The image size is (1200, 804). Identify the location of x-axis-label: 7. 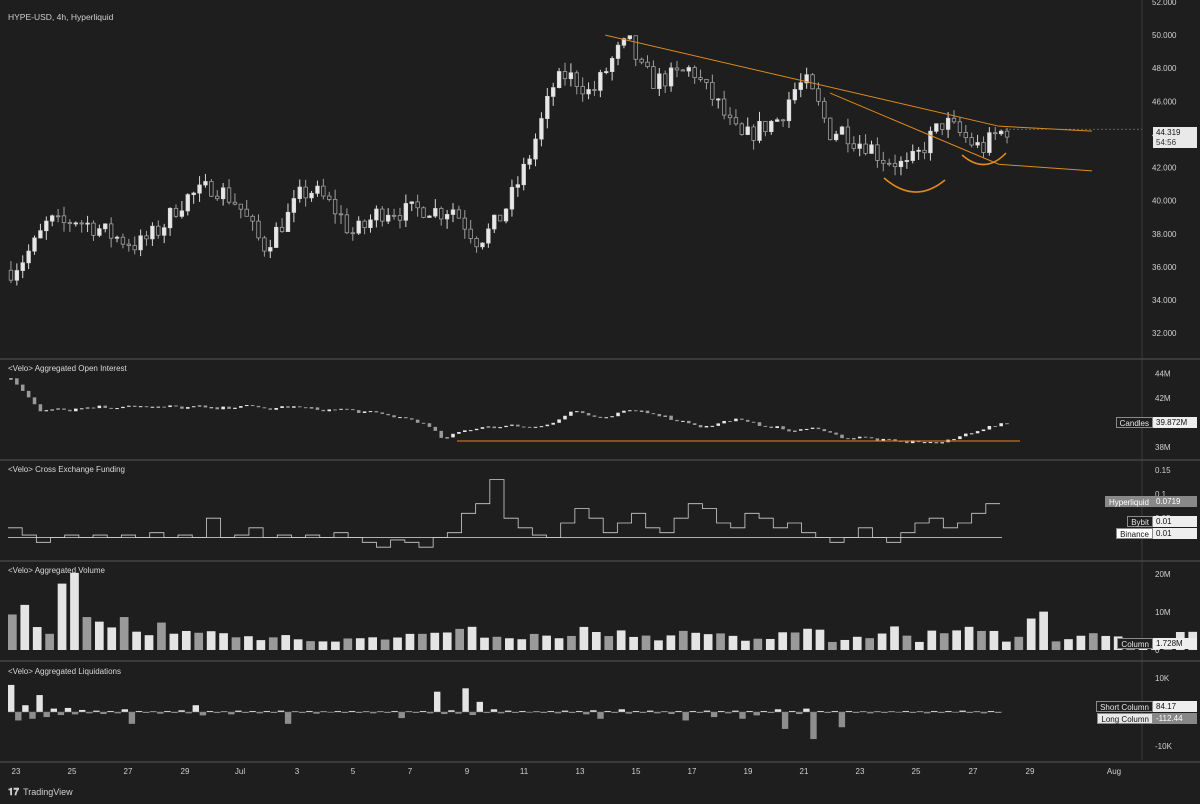
(410, 771).